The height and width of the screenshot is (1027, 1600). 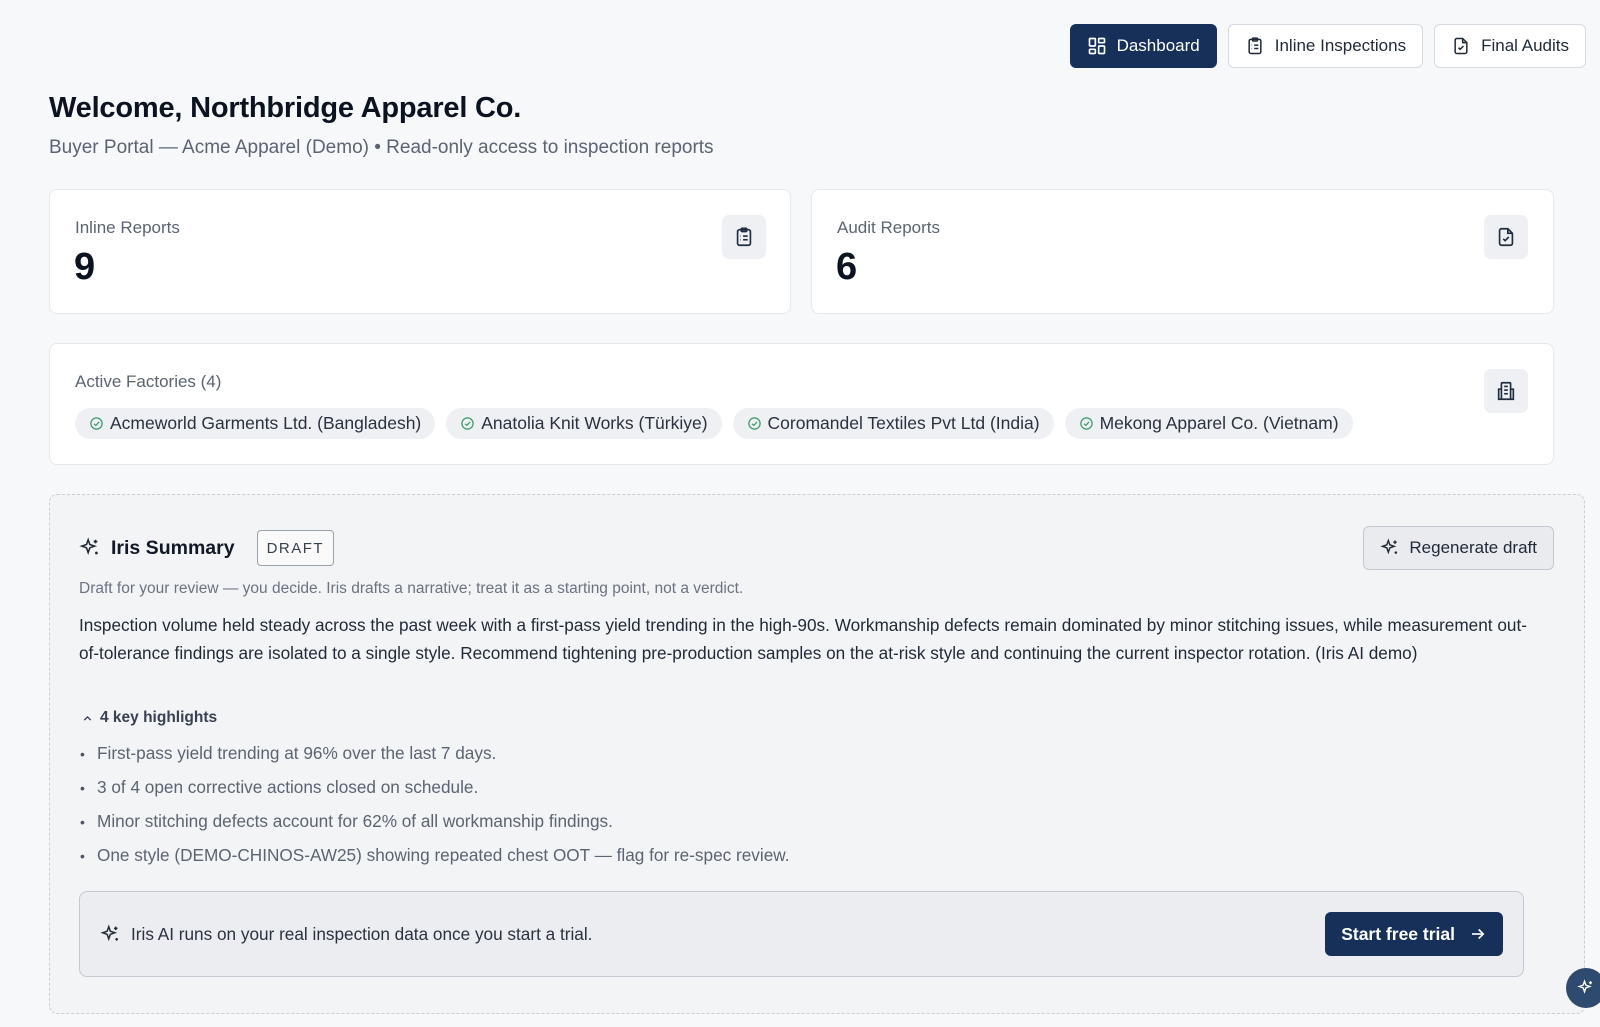 I want to click on highlights-toggle: 4 key highlights, so click(x=149, y=718).